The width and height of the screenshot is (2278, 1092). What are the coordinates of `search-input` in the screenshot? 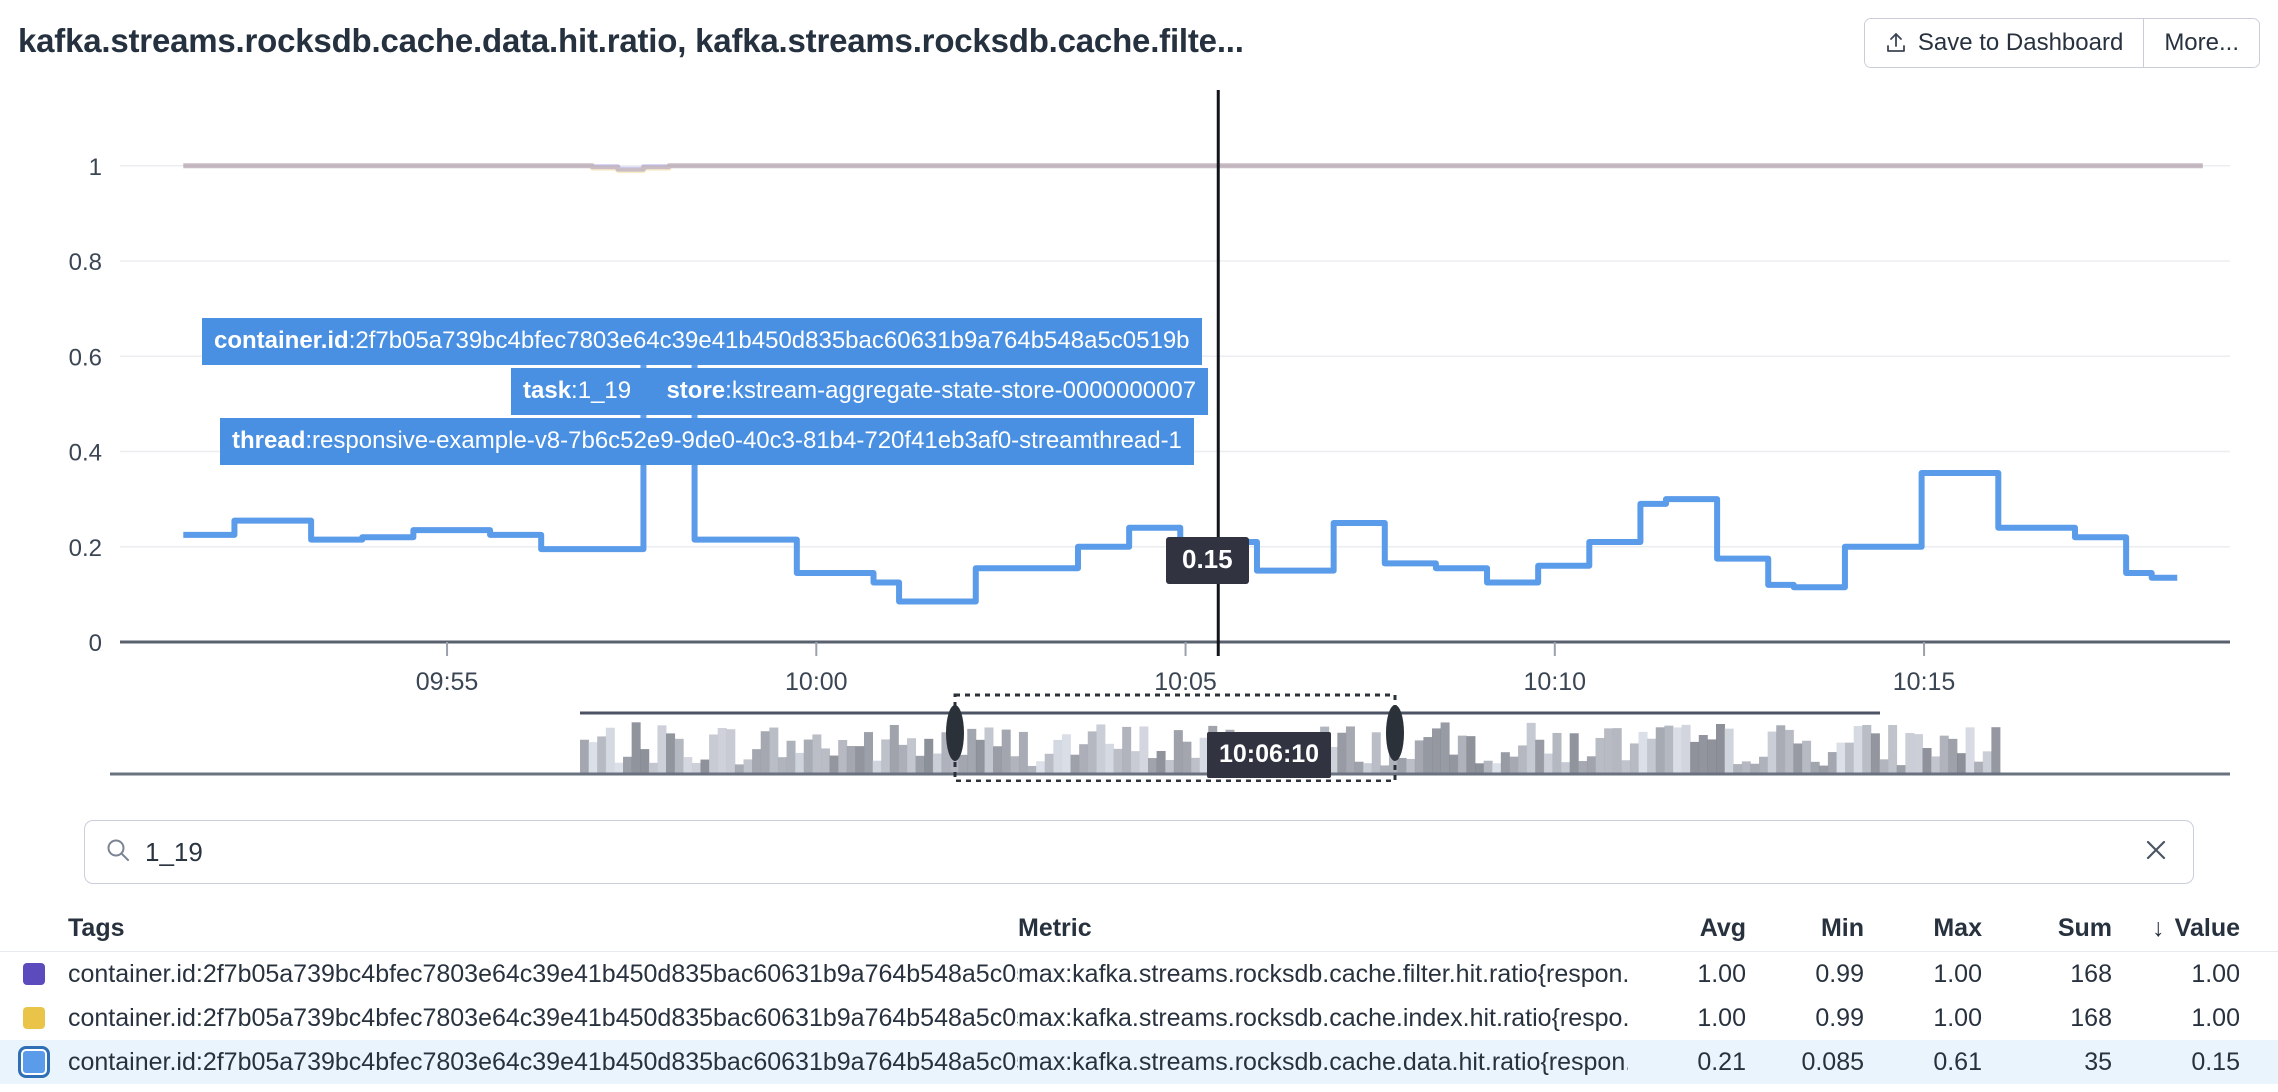 It's located at (1136, 852).